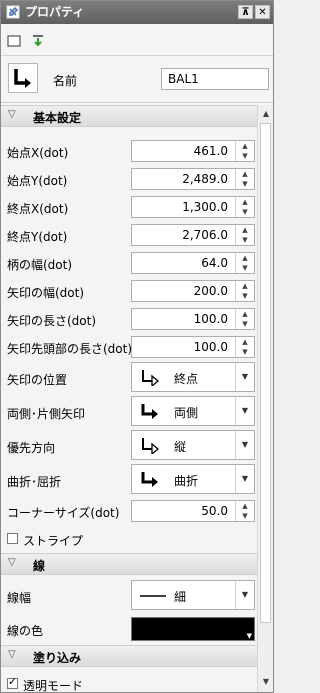  What do you see at coordinates (193, 479) in the screenshot?
I see `bend-select: 曲折 ▼` at bounding box center [193, 479].